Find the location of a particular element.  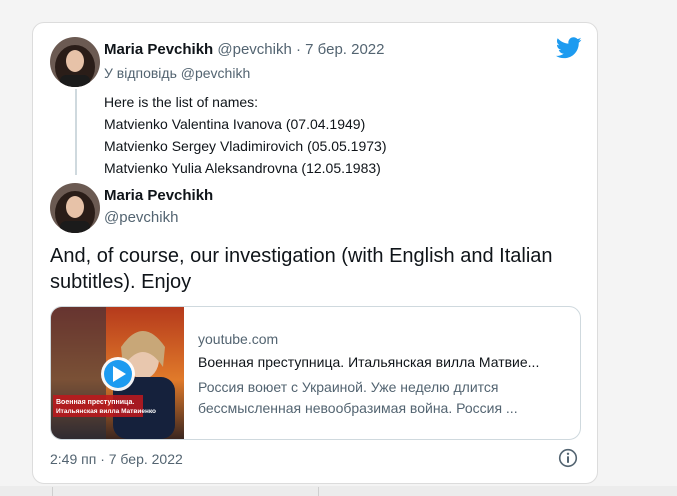

thumbnail-caption: Итальянская вилла Матвиенко is located at coordinates (106, 411).